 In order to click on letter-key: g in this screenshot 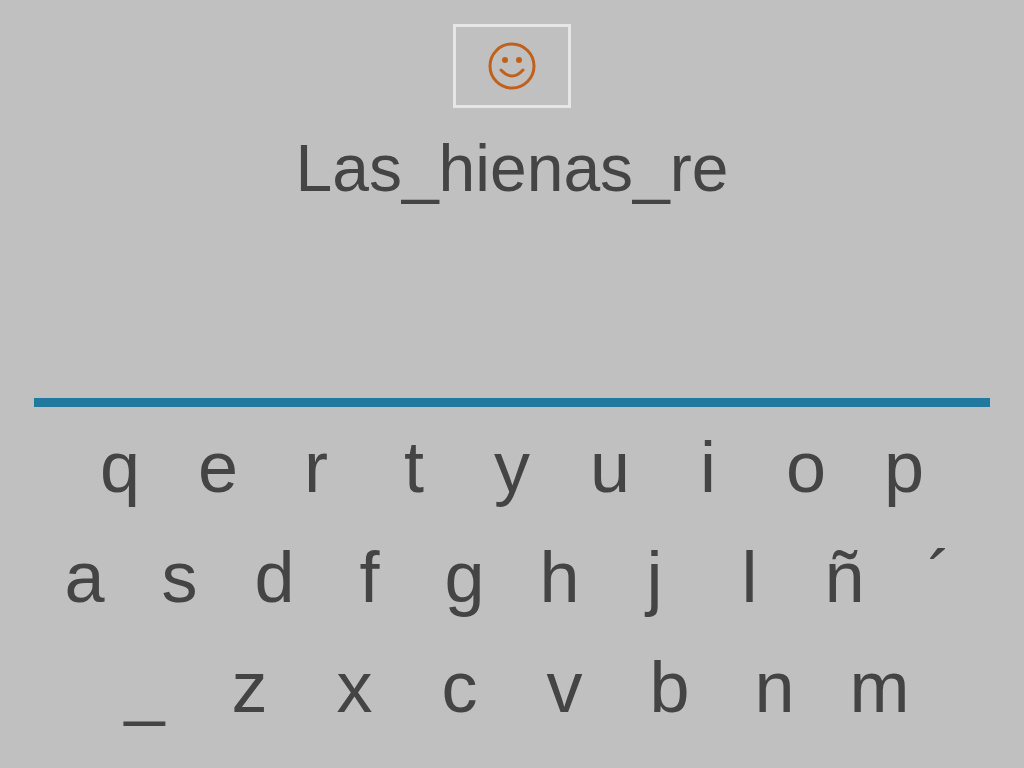, I will do `click(464, 577)`.